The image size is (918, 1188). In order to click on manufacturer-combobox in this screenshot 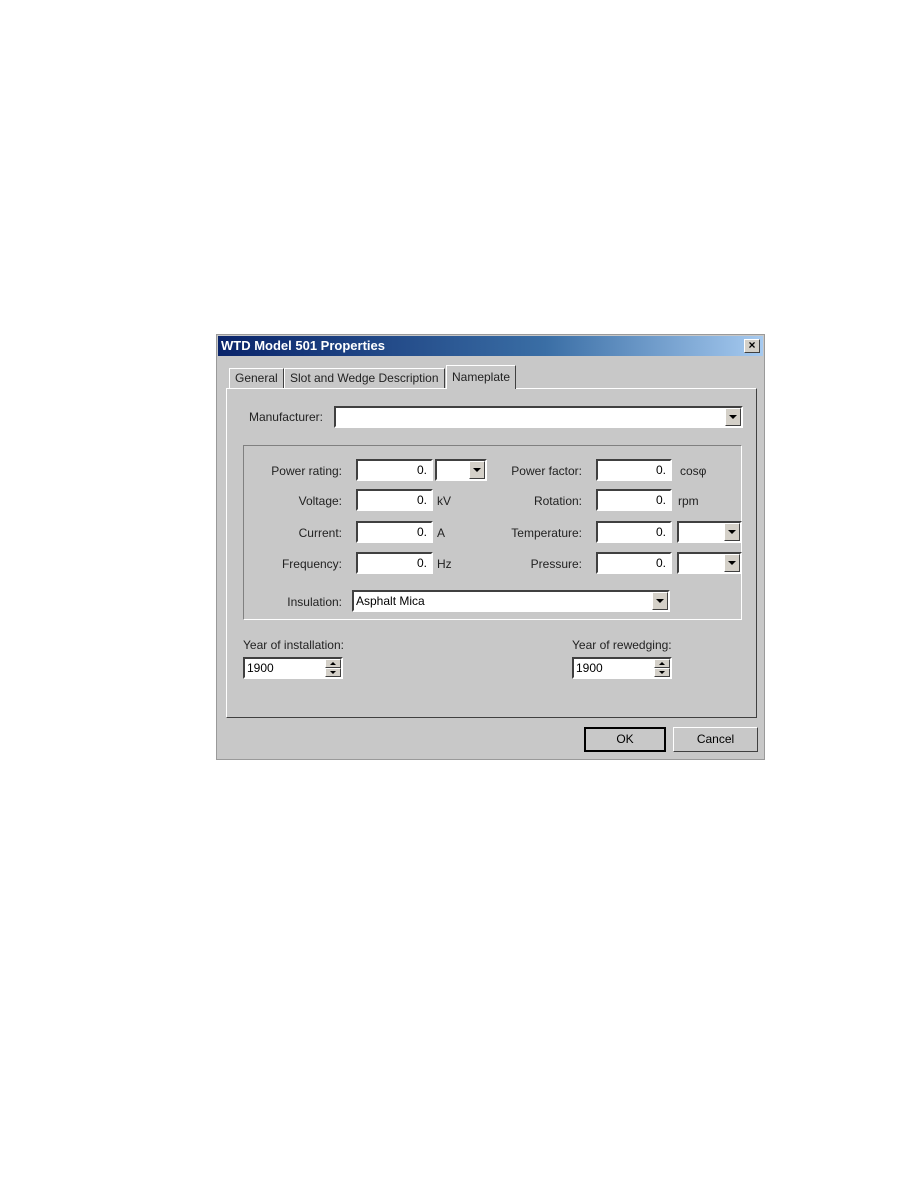, I will do `click(538, 417)`.